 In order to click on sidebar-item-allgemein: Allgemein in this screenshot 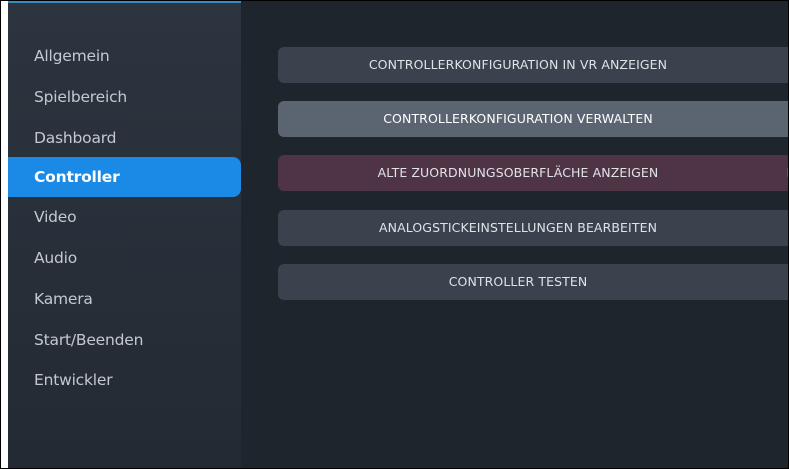, I will do `click(124, 56)`.